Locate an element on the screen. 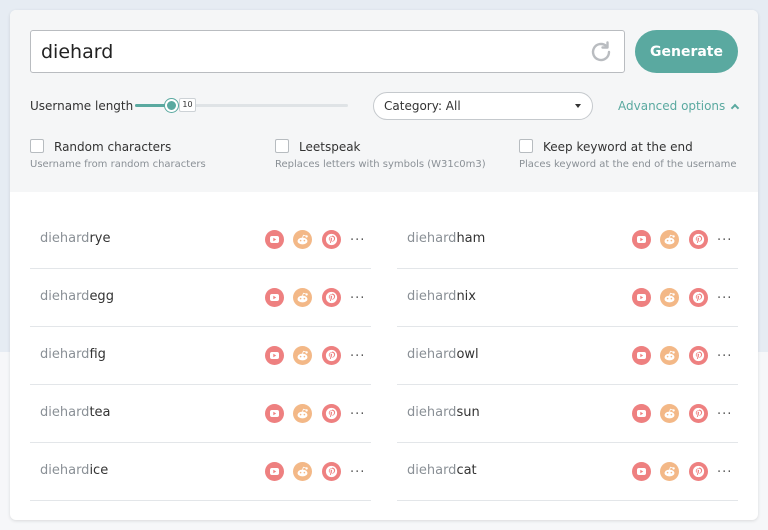  option-title: Leetspeak is located at coordinates (330, 147).